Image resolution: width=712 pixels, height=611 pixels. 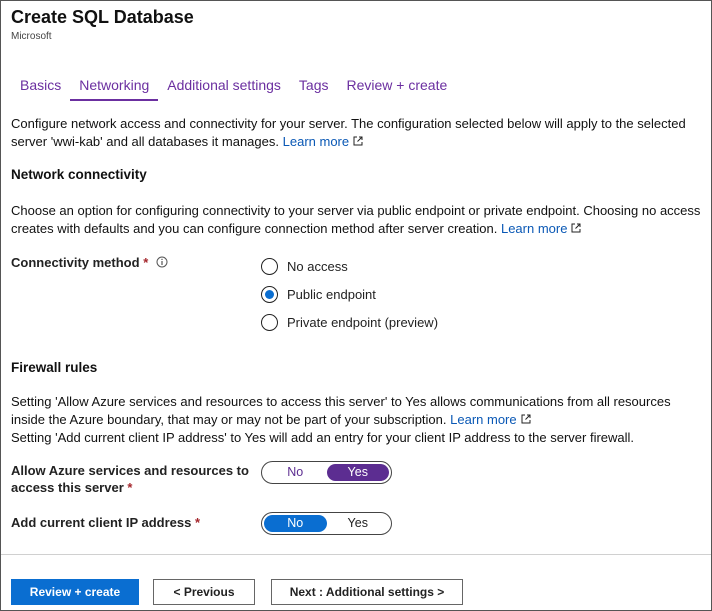 I want to click on radio-label: Public endpoint, so click(x=331, y=294).